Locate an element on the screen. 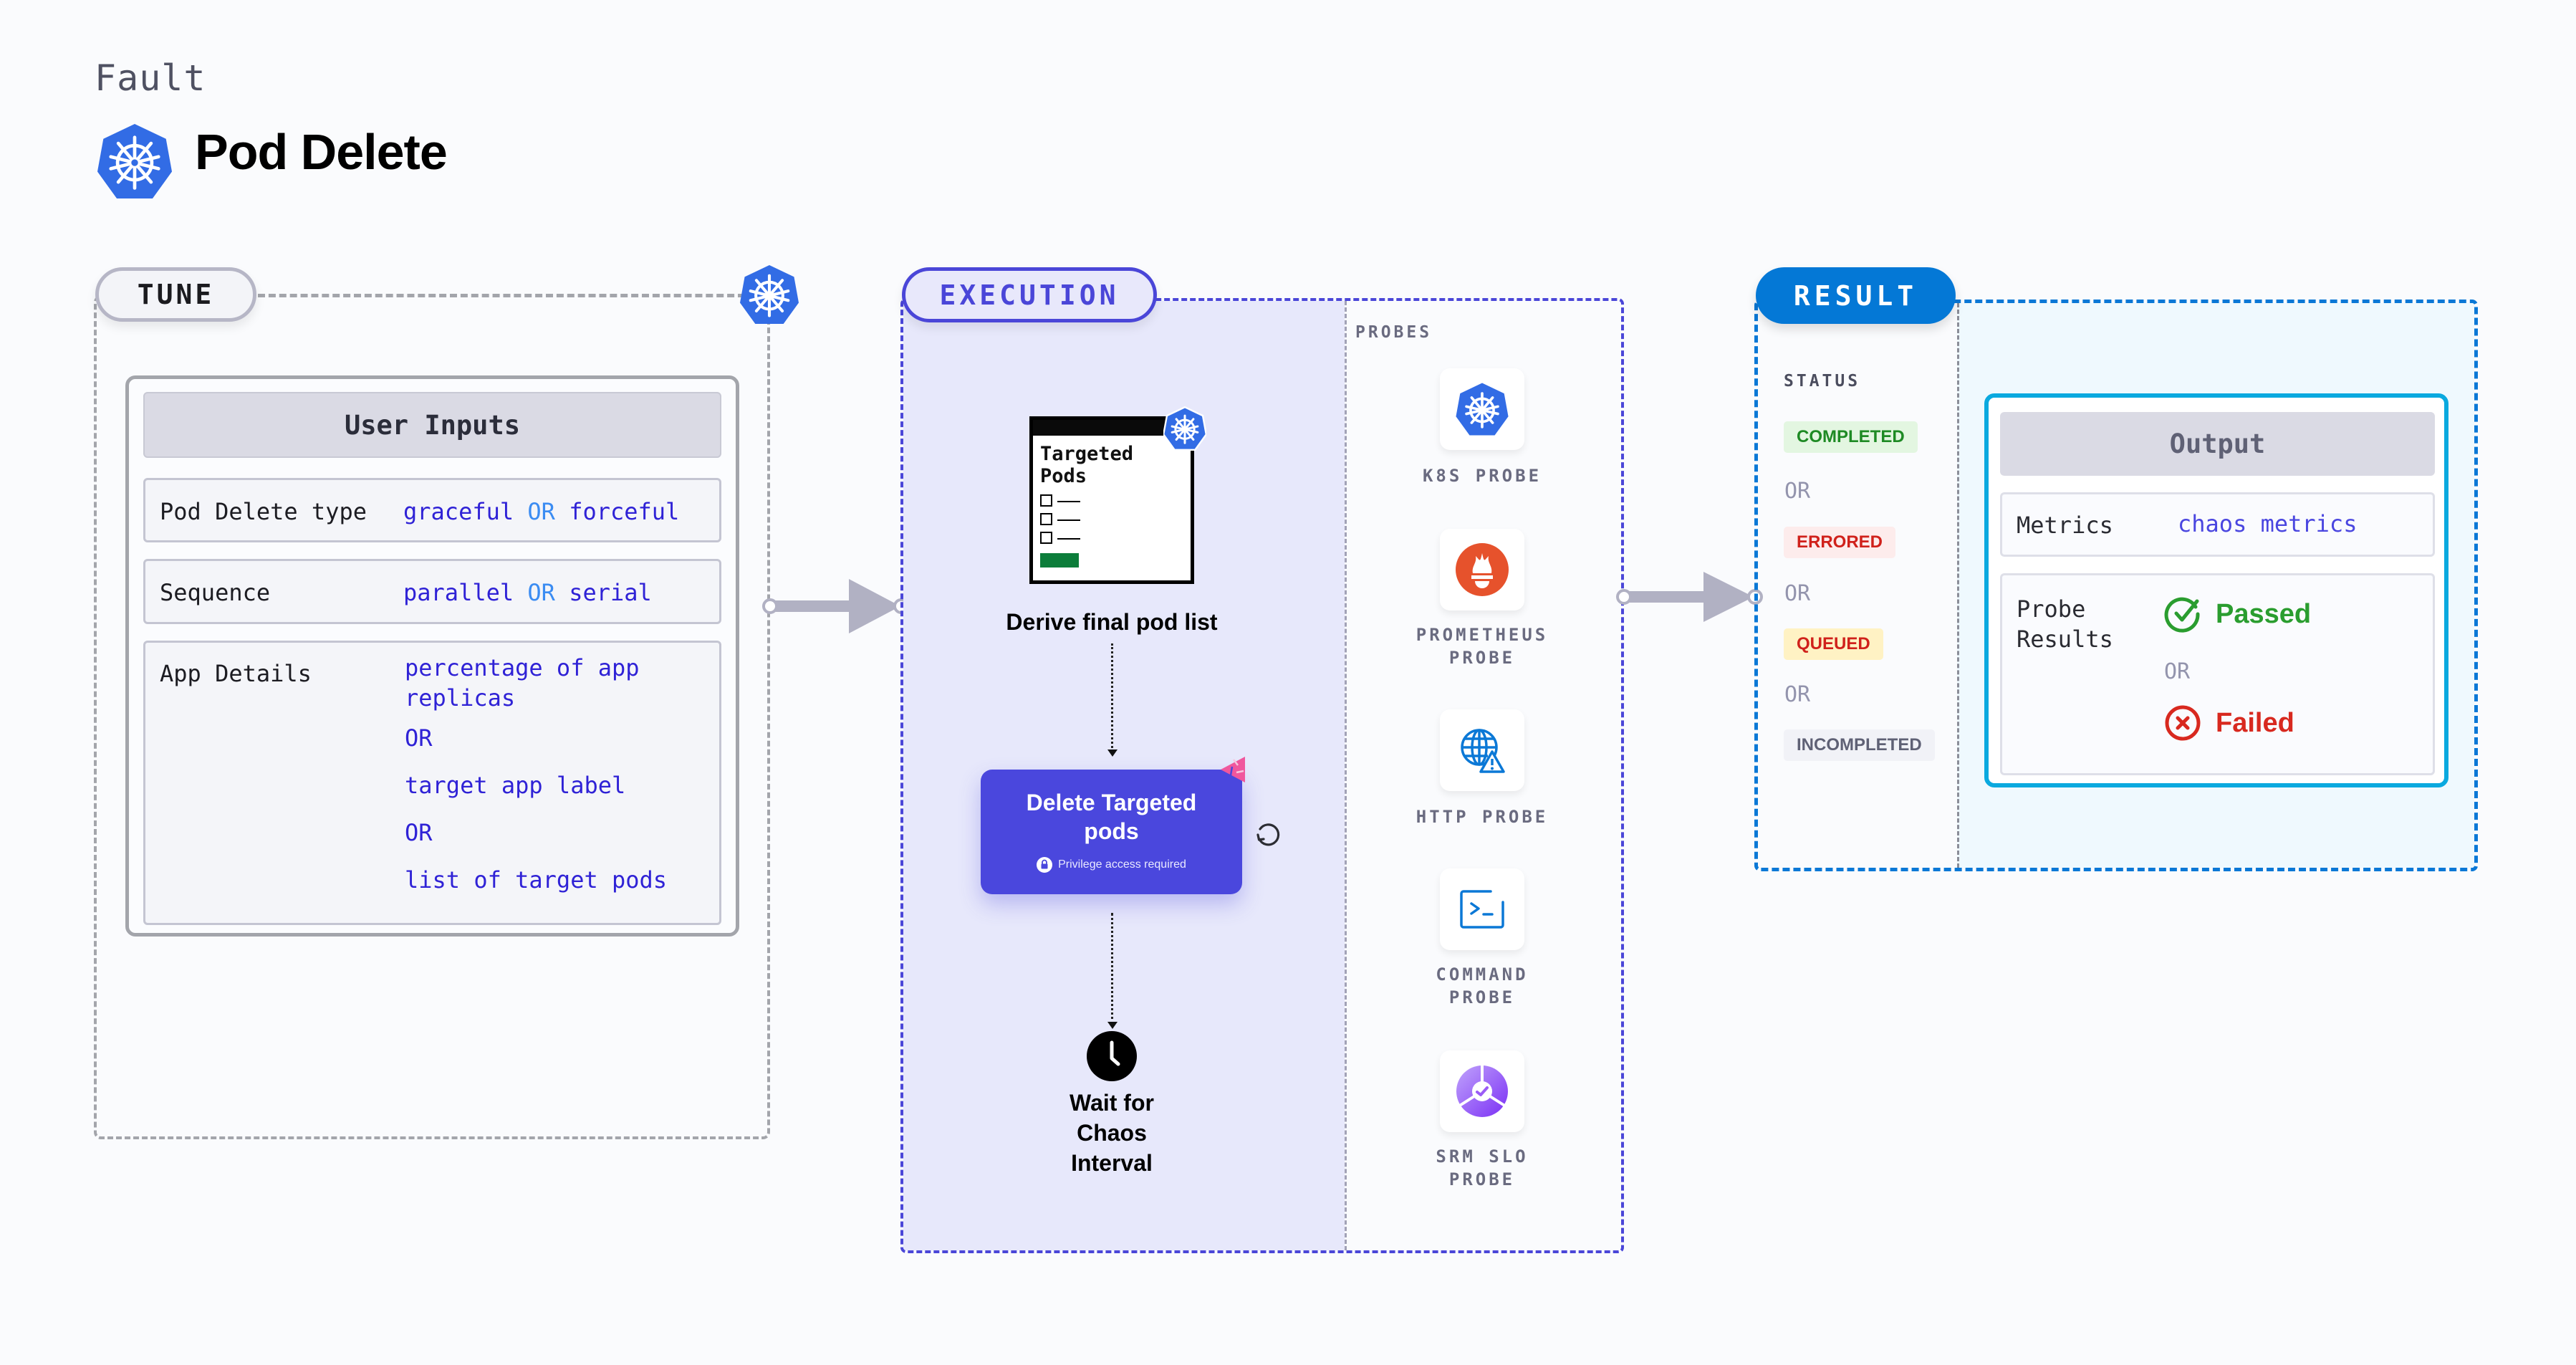 The height and width of the screenshot is (1365, 2576). x-circle-icon is located at coordinates (2183, 723).